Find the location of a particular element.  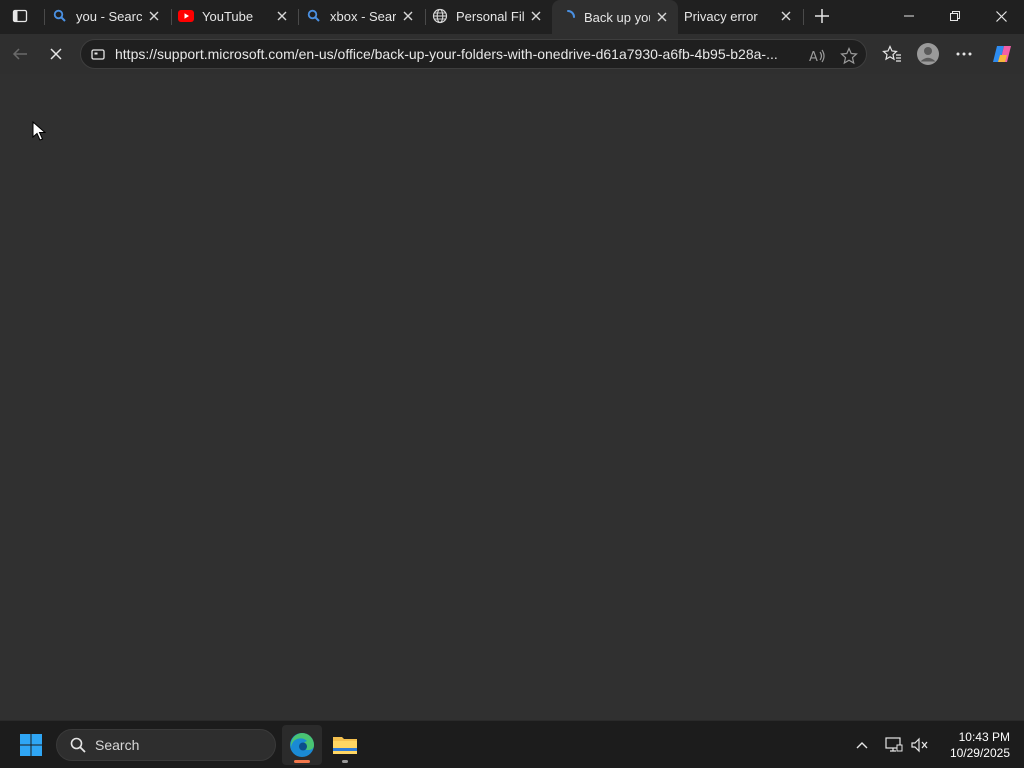

edge-icon is located at coordinates (302, 745).